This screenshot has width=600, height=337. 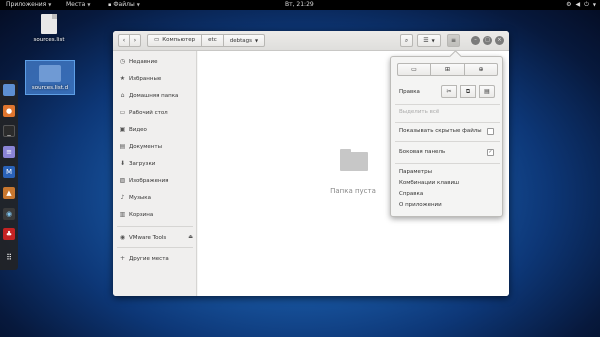 What do you see at coordinates (9, 214) in the screenshot?
I see `dock-eye-app: ◉` at bounding box center [9, 214].